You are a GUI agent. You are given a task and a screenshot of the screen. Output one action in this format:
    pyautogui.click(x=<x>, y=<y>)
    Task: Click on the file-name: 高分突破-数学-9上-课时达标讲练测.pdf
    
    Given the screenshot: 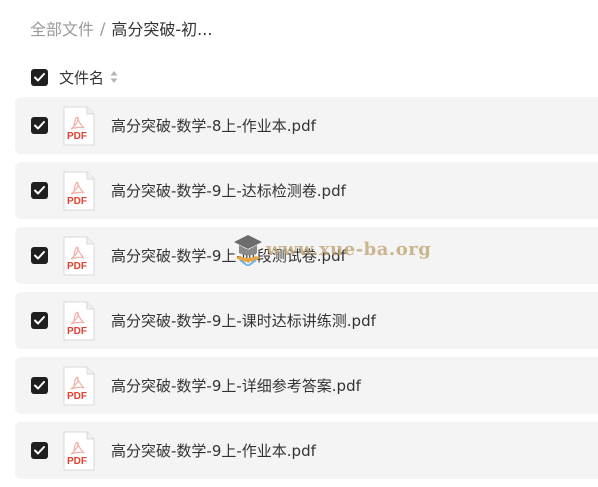 What is the action you would take?
    pyautogui.click(x=243, y=320)
    